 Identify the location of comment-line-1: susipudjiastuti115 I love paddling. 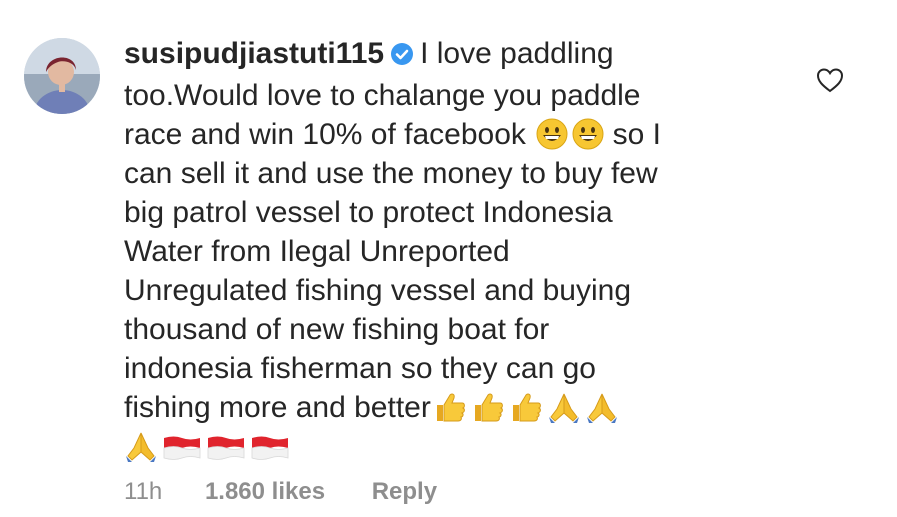
(444, 55).